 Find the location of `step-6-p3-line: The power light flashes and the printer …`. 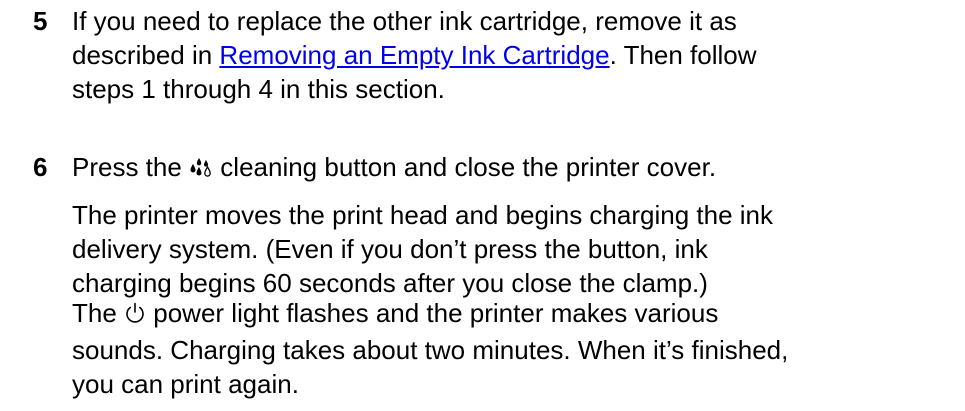

step-6-p3-line: The power light flashes and the printer … is located at coordinates (430, 314).